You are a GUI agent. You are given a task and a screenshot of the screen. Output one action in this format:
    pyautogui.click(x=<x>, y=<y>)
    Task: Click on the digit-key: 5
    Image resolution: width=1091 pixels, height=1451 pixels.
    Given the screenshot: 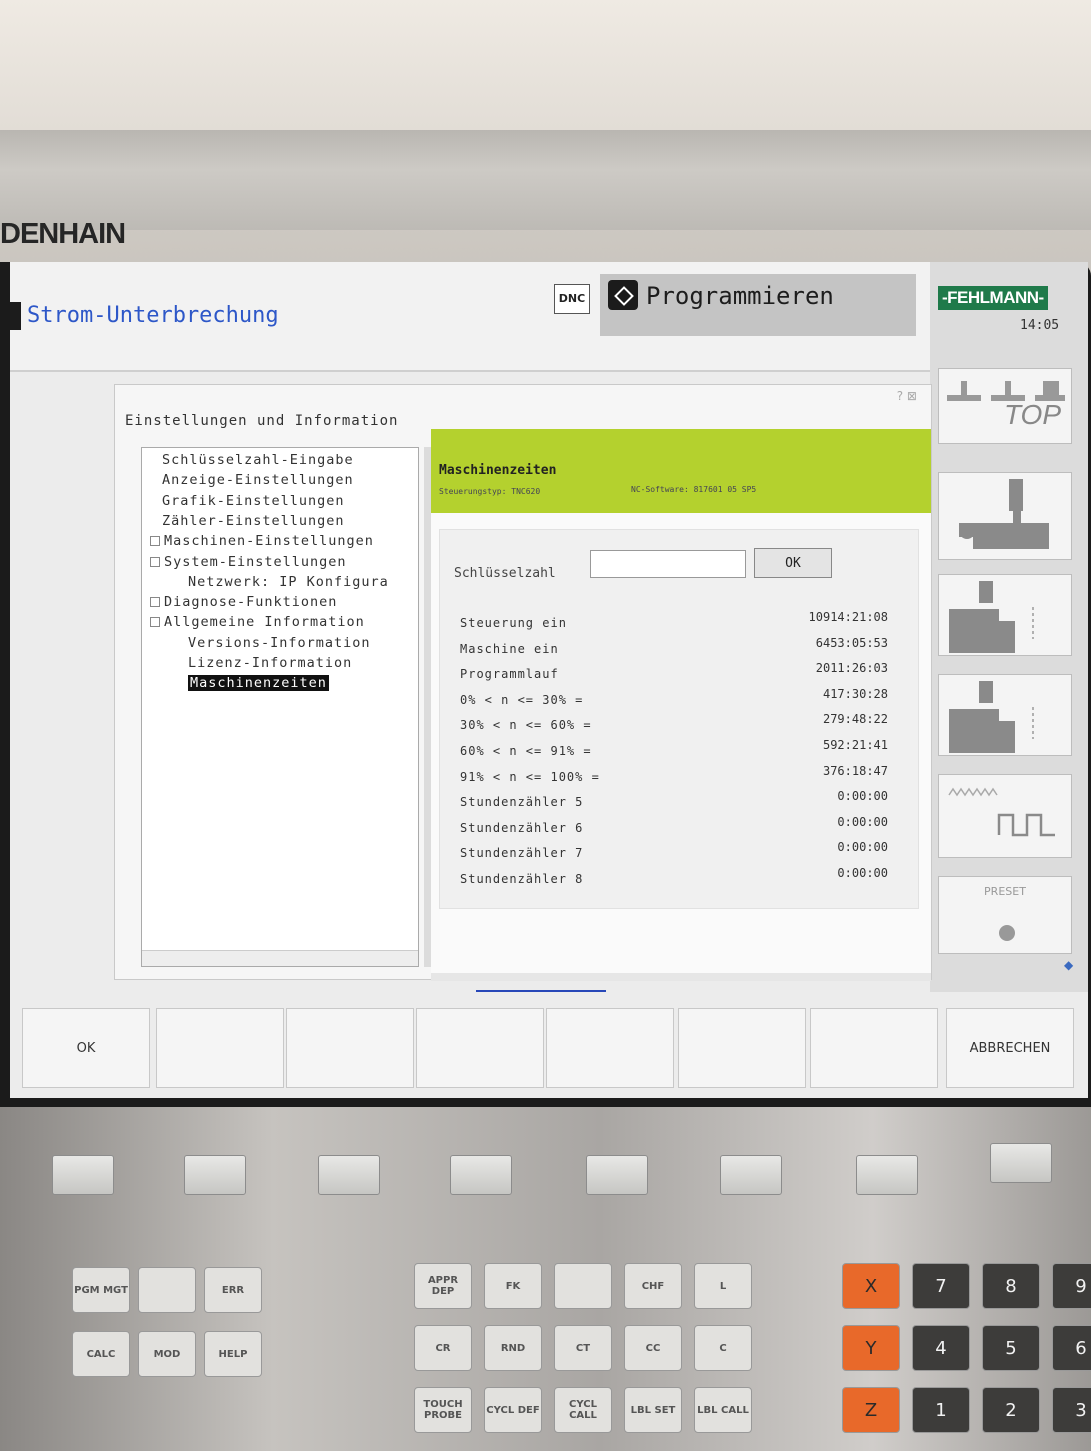 What is the action you would take?
    pyautogui.click(x=1011, y=1348)
    